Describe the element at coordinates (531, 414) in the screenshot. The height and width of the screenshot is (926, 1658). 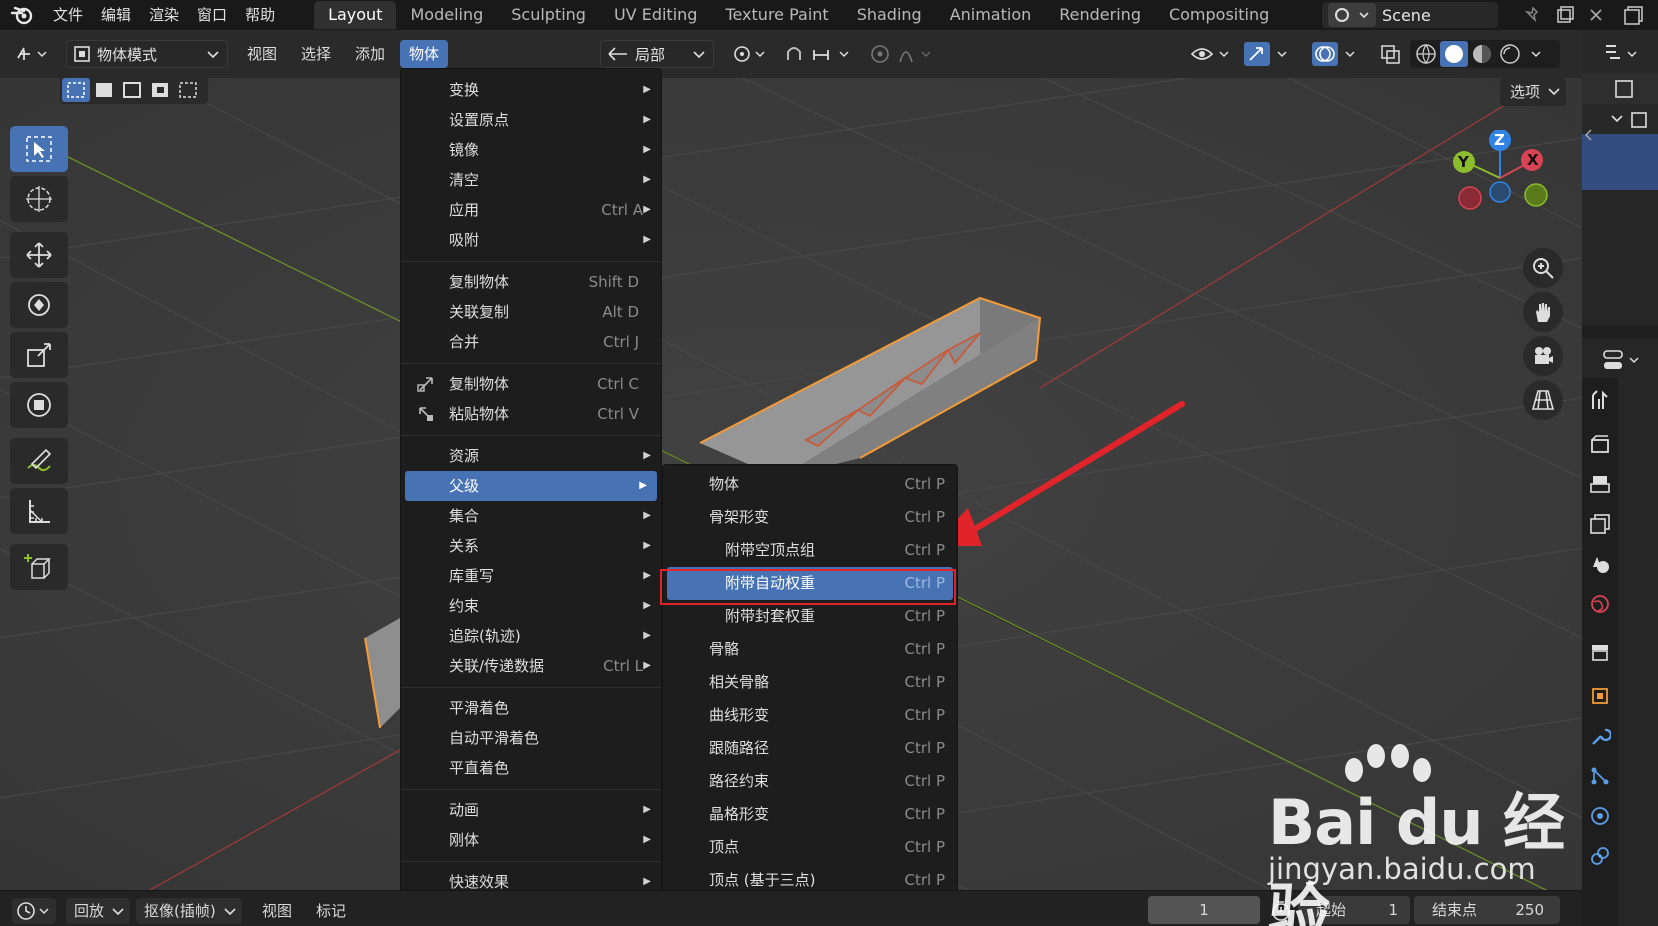
I see `object-menu-item: 粘贴物体 Ctrl V` at that location.